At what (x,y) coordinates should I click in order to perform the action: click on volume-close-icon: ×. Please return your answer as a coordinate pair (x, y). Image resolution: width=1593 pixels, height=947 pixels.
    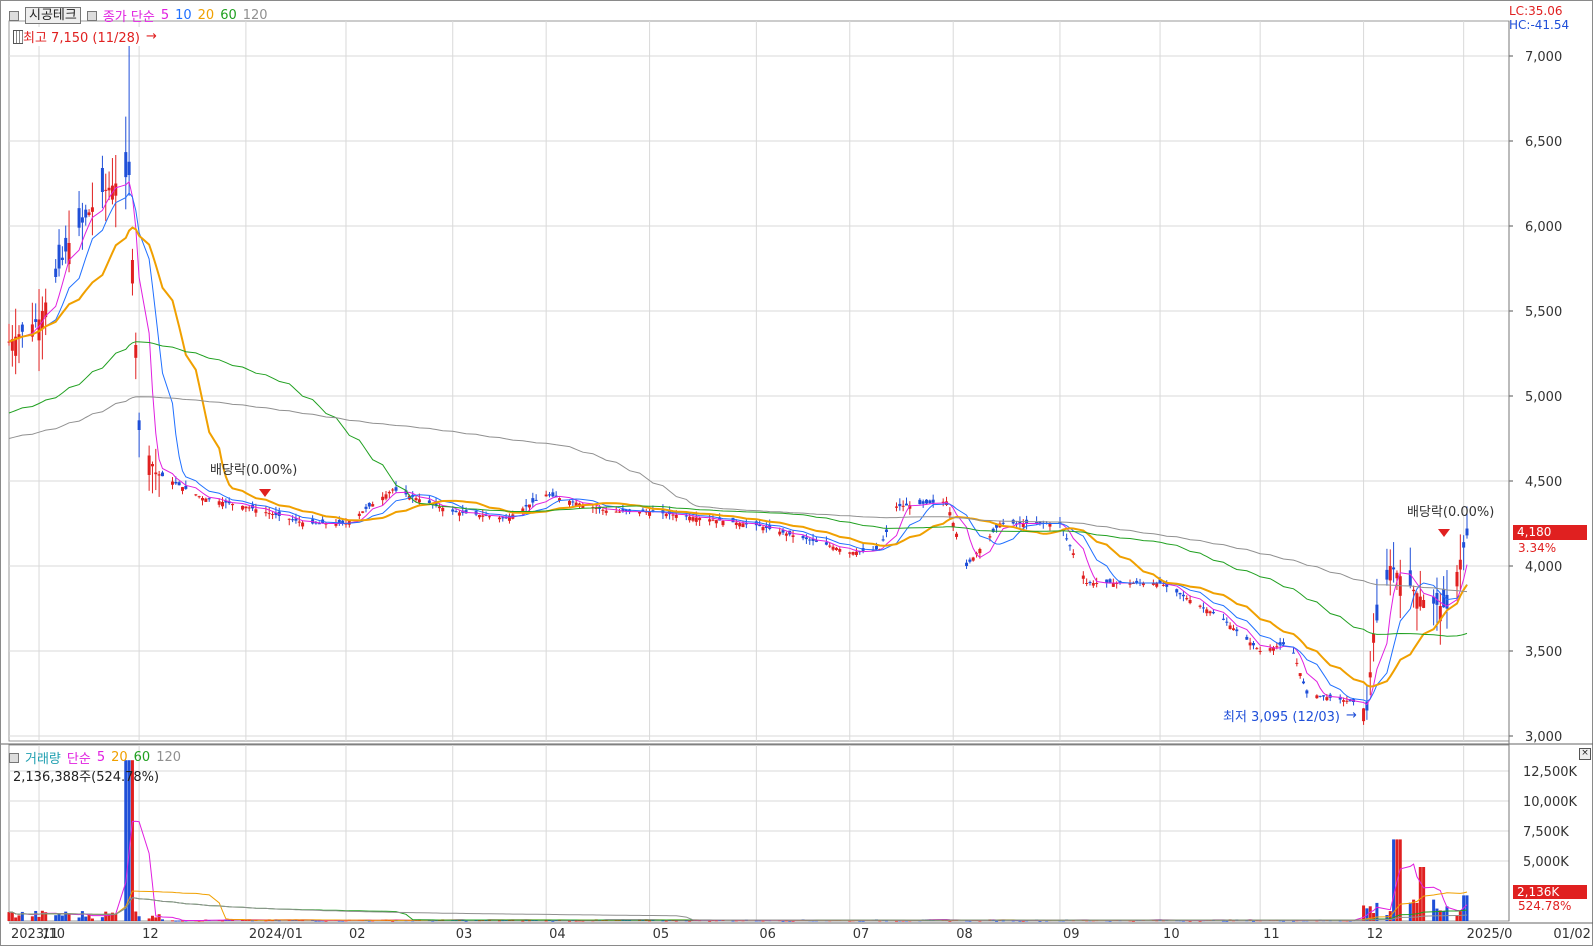
    Looking at the image, I should click on (1585, 754).